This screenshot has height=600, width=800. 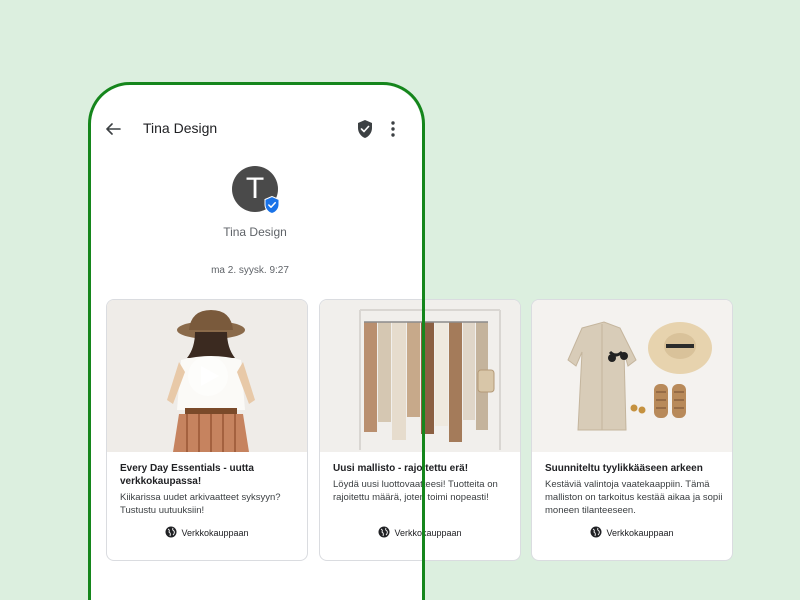 What do you see at coordinates (393, 129) in the screenshot?
I see `more-options-icon` at bounding box center [393, 129].